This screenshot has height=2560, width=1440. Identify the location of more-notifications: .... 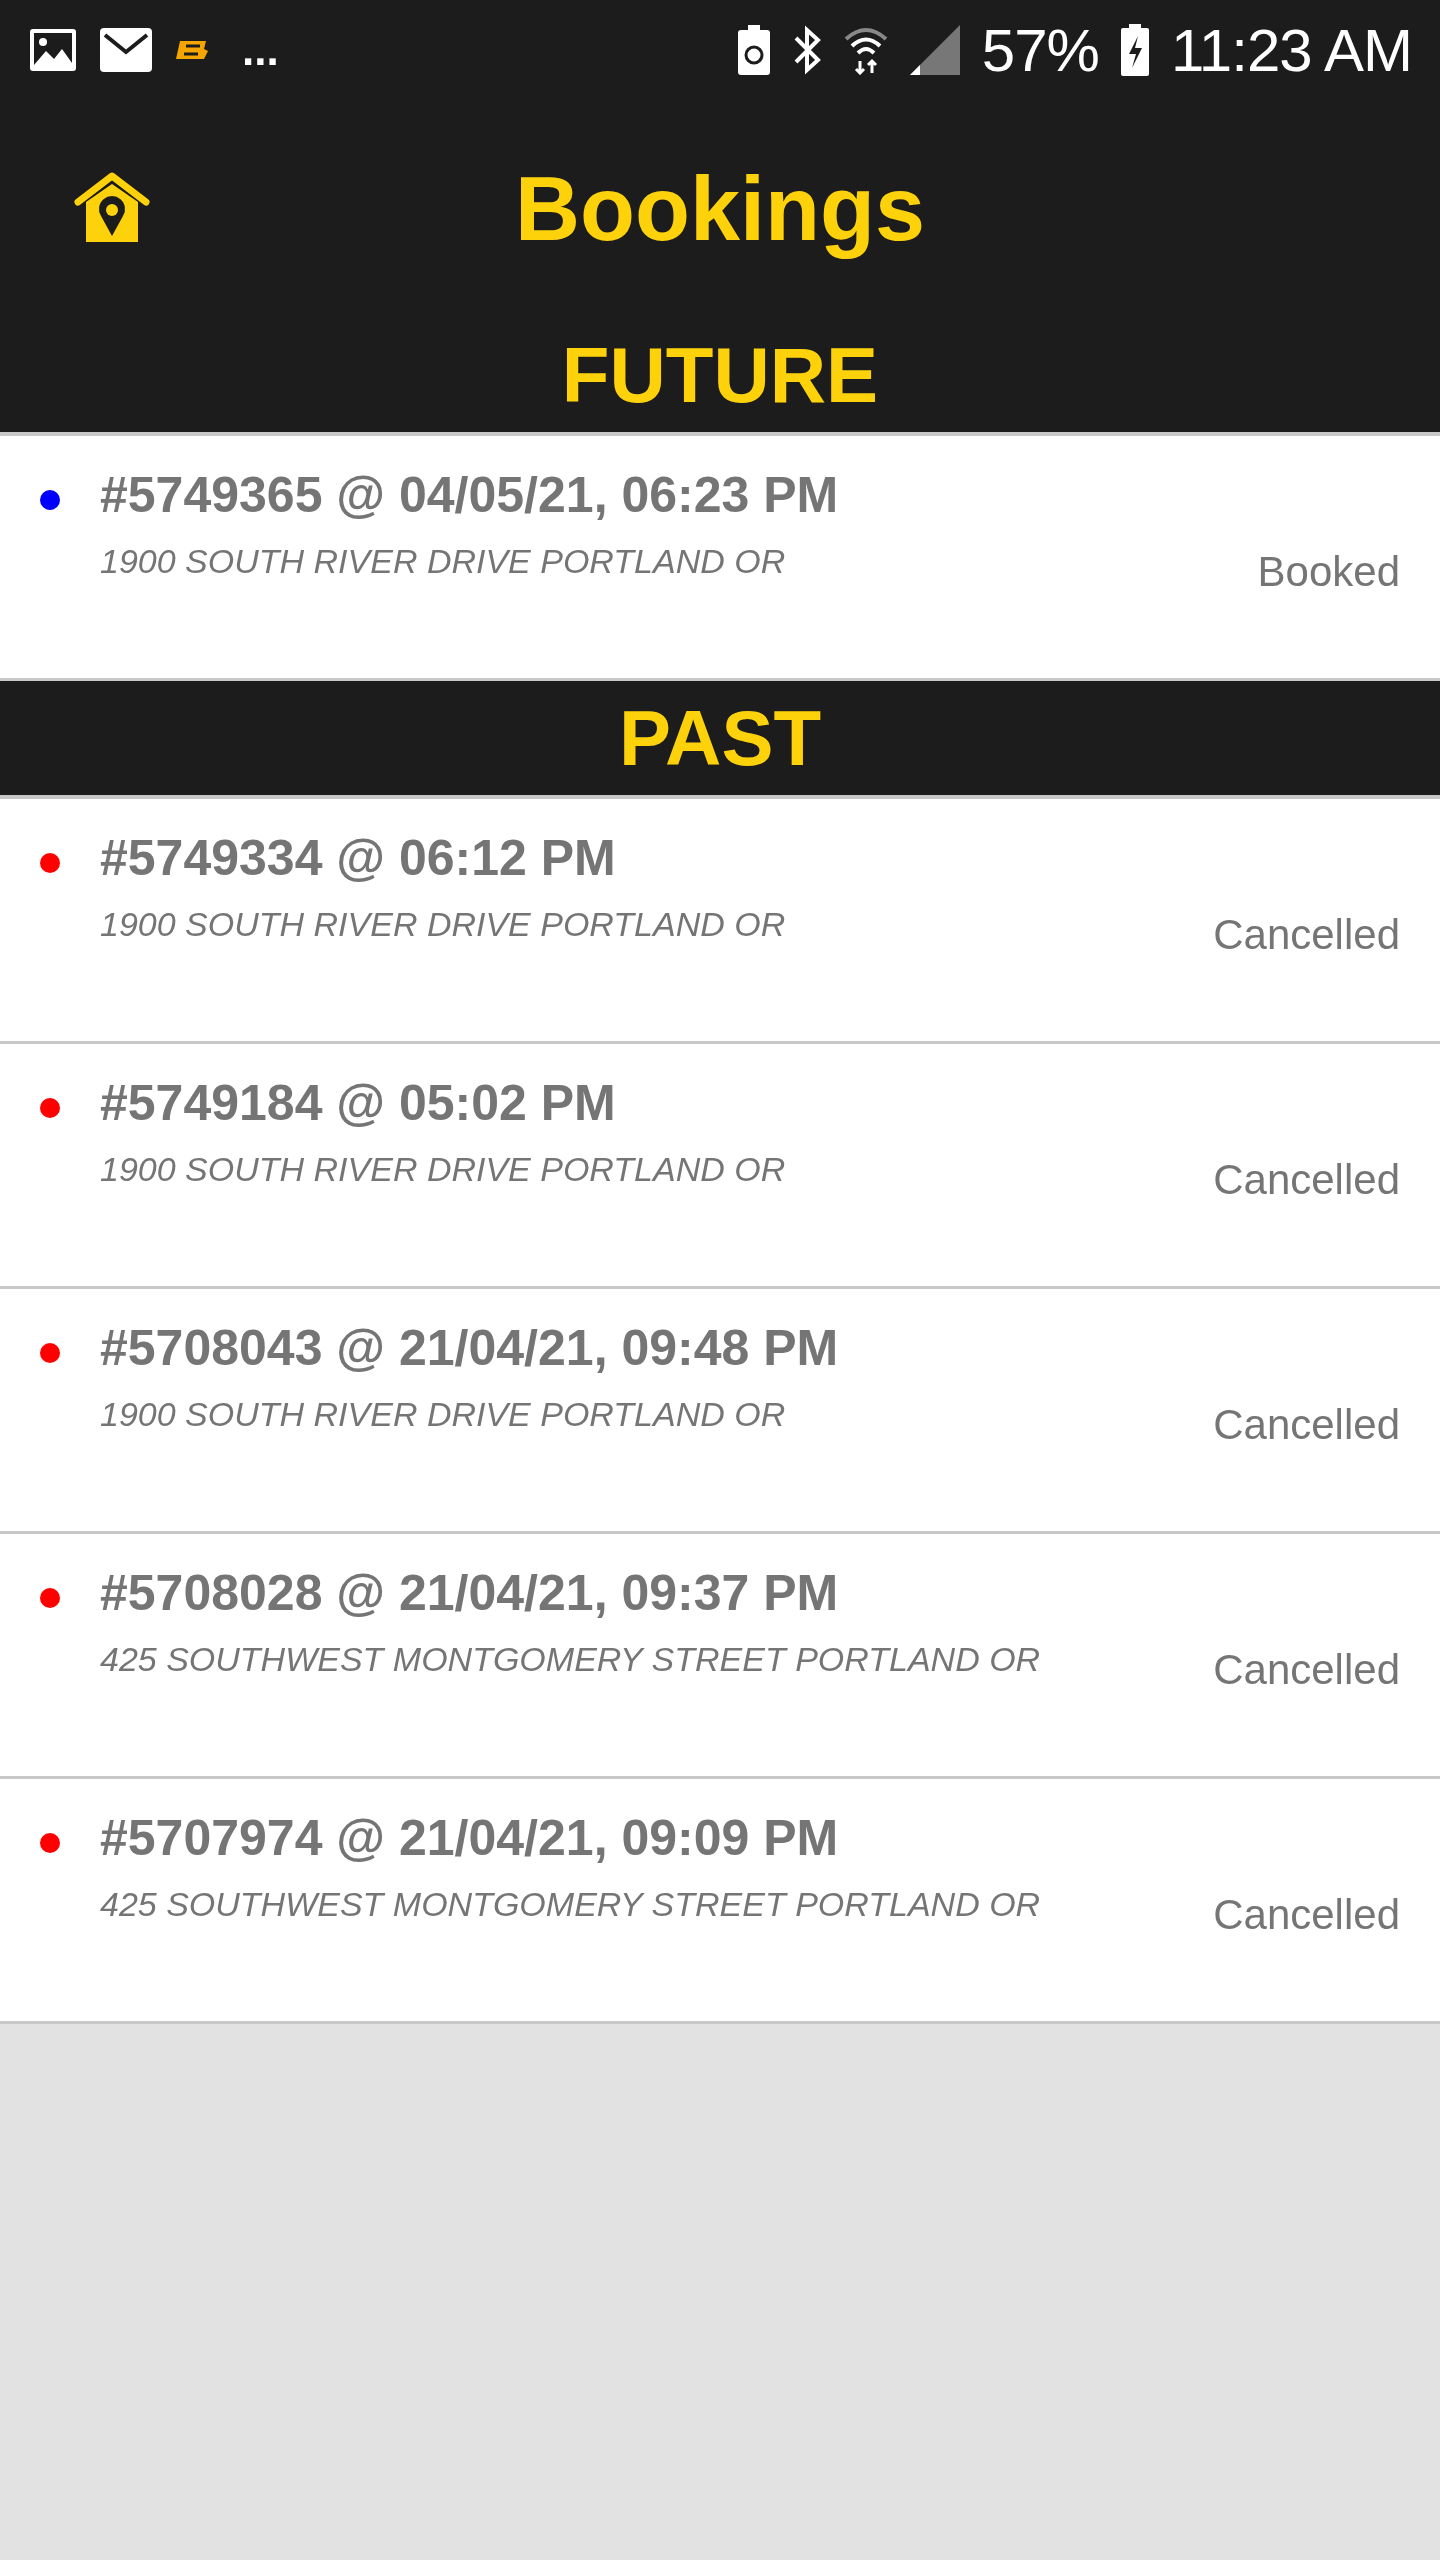
(260, 50).